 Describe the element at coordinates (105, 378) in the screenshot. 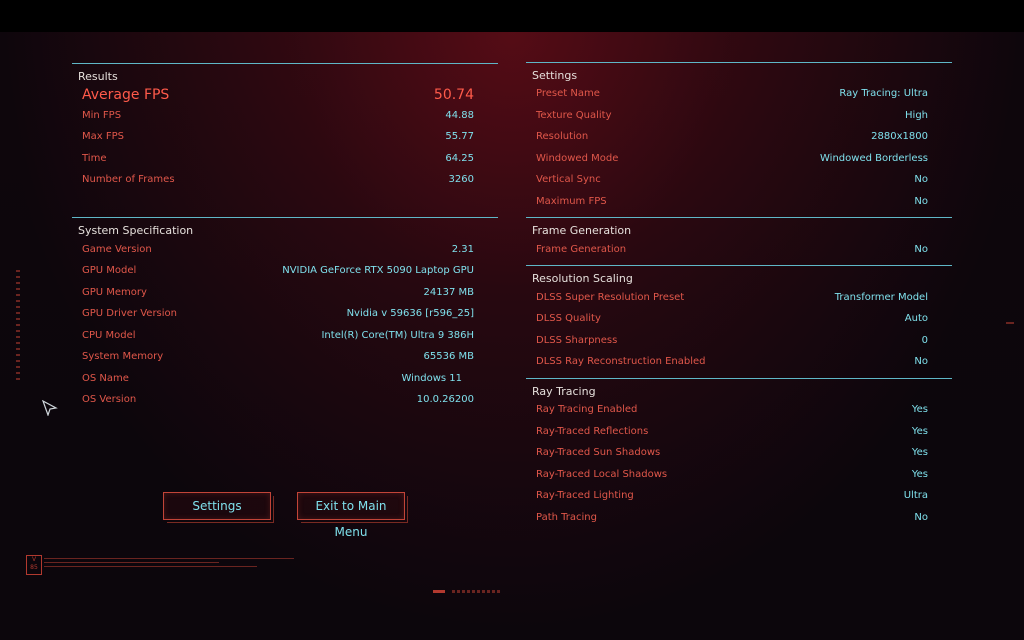

I see `os-name-label: OS Name` at that location.